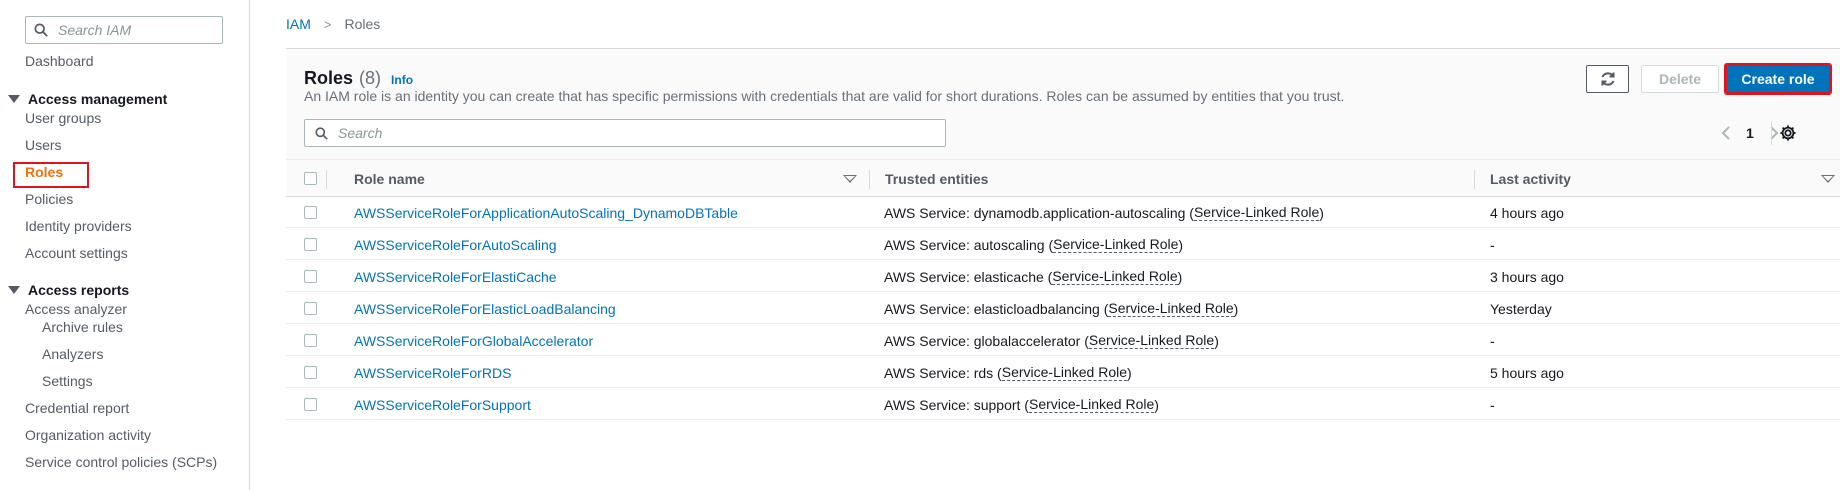 The image size is (1840, 490). Describe the element at coordinates (370, 78) in the screenshot. I see `roles-count: (8)` at that location.